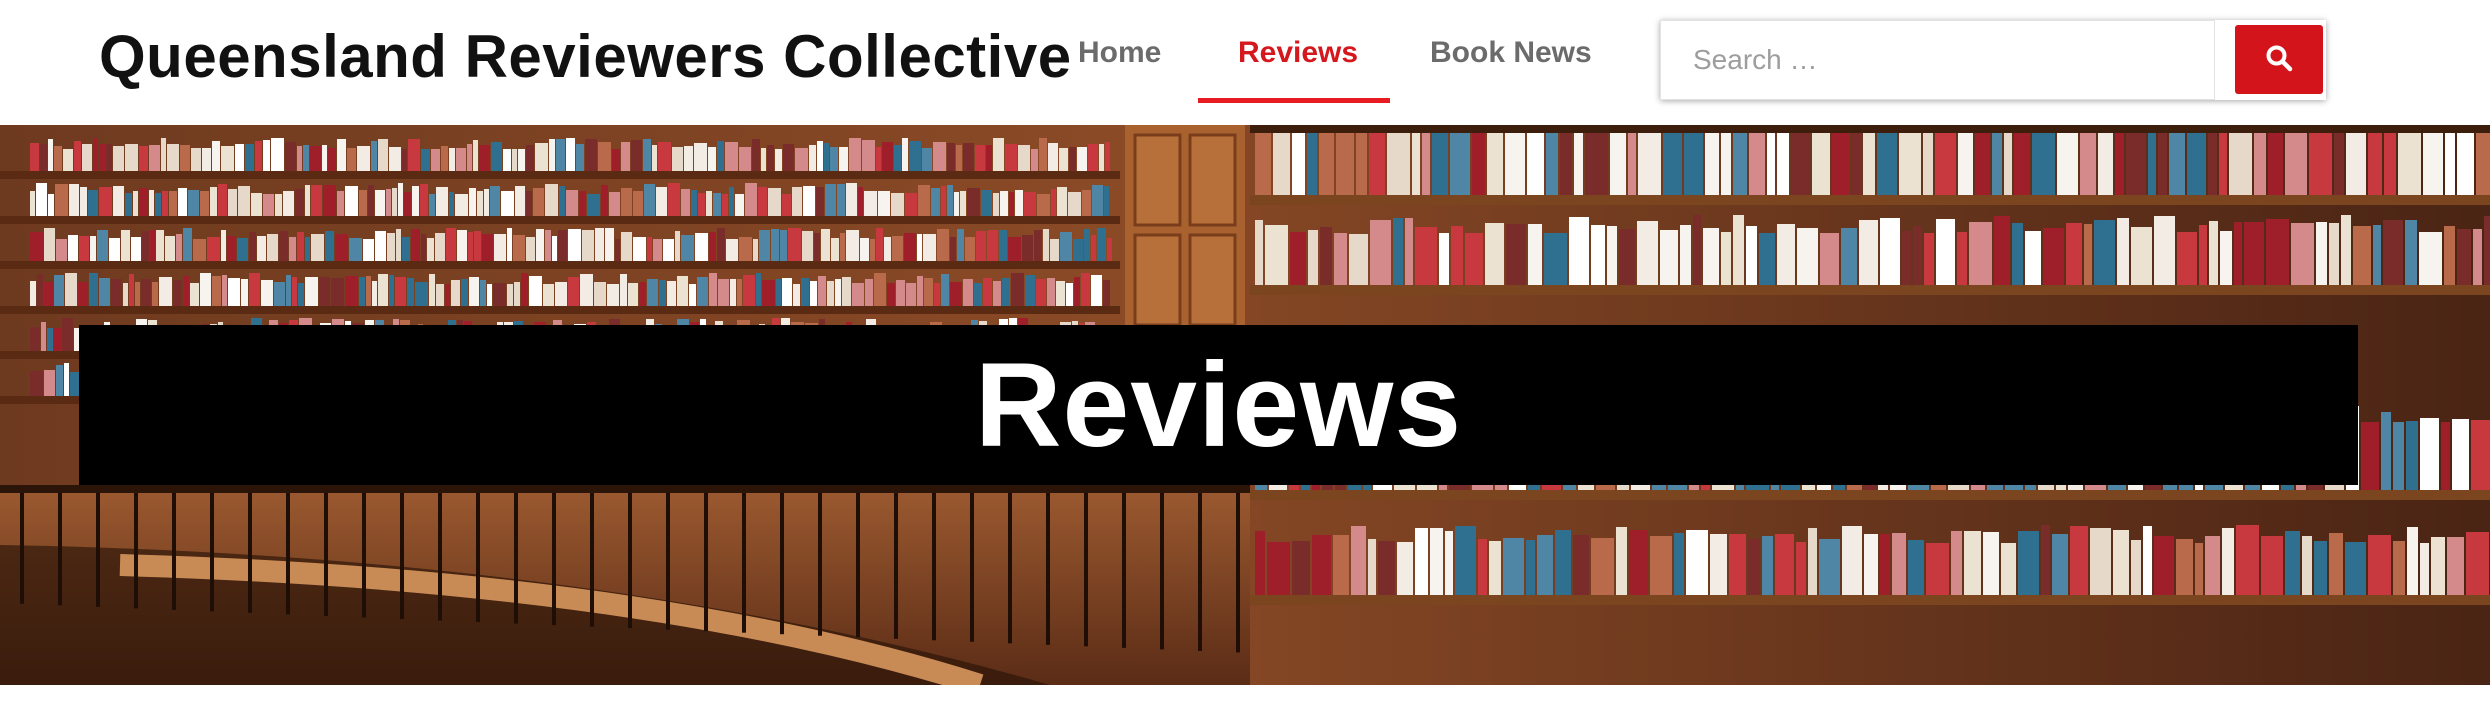  I want to click on search-form, so click(1993, 60).